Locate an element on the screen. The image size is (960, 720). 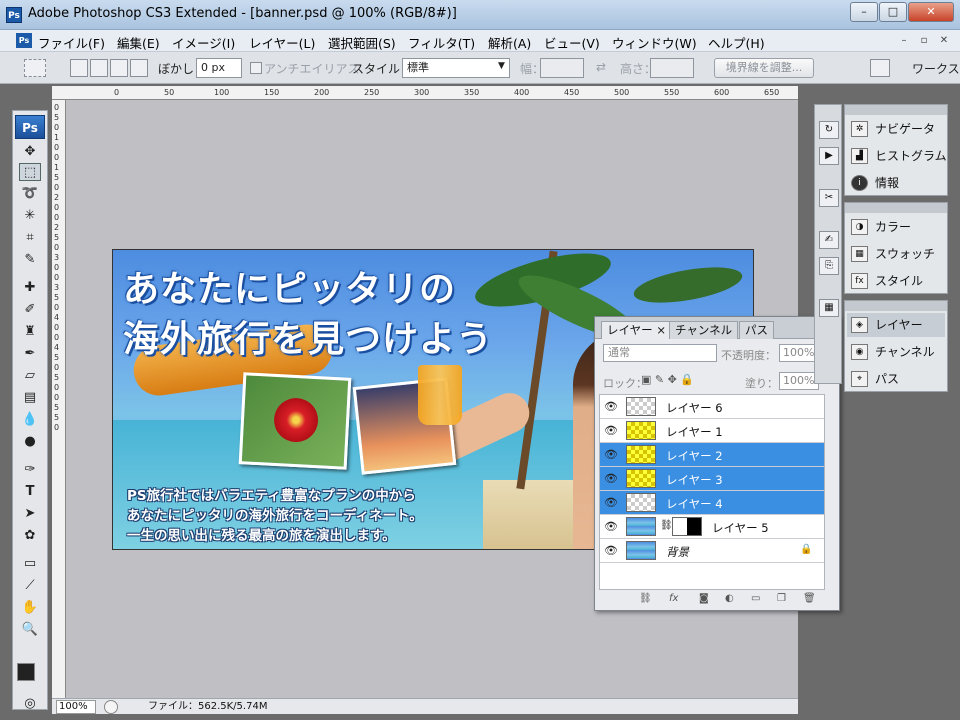
stamp-tool-icon: ♜ is located at coordinates (30, 332).